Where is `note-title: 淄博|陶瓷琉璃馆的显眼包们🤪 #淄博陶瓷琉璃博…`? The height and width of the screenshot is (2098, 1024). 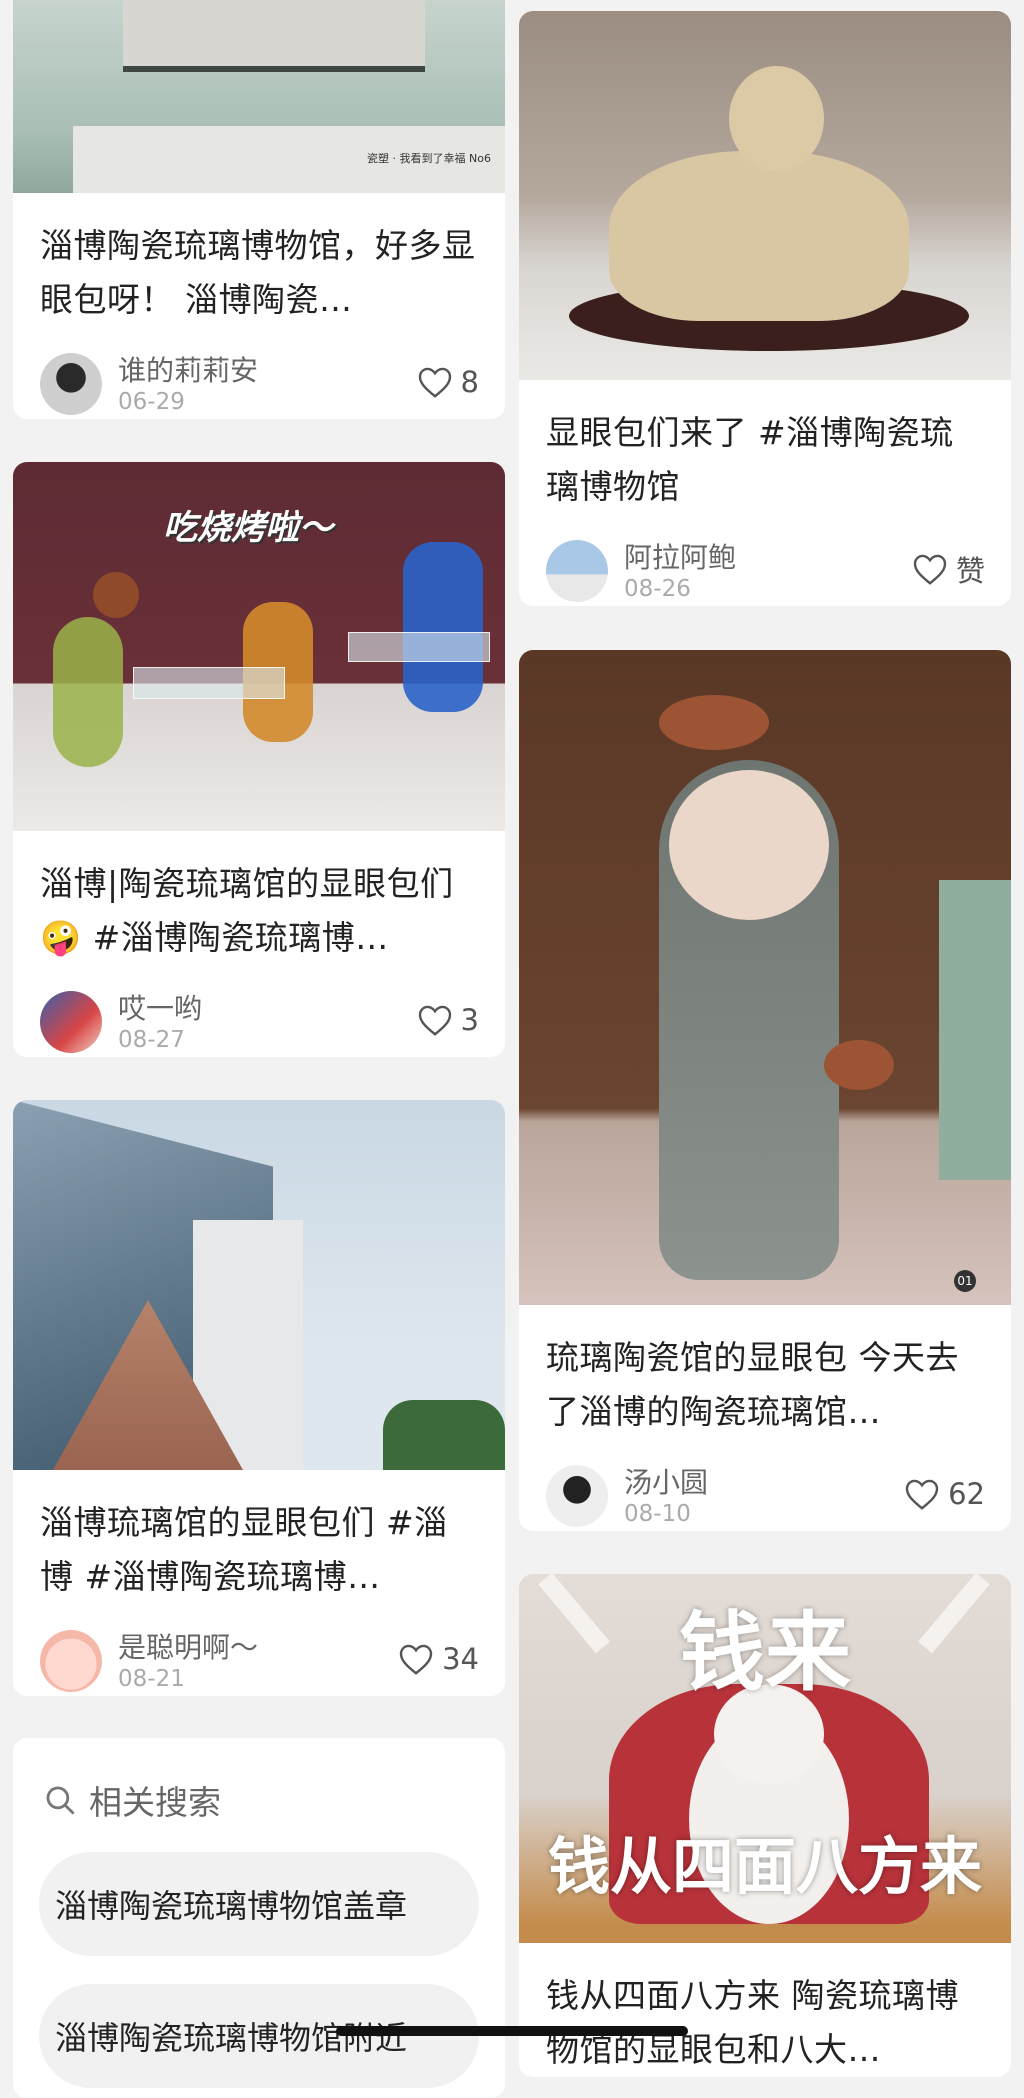 note-title: 淄博|陶瓷琉璃馆的显眼包们🤪 #淄博陶瓷琉璃博… is located at coordinates (259, 911).